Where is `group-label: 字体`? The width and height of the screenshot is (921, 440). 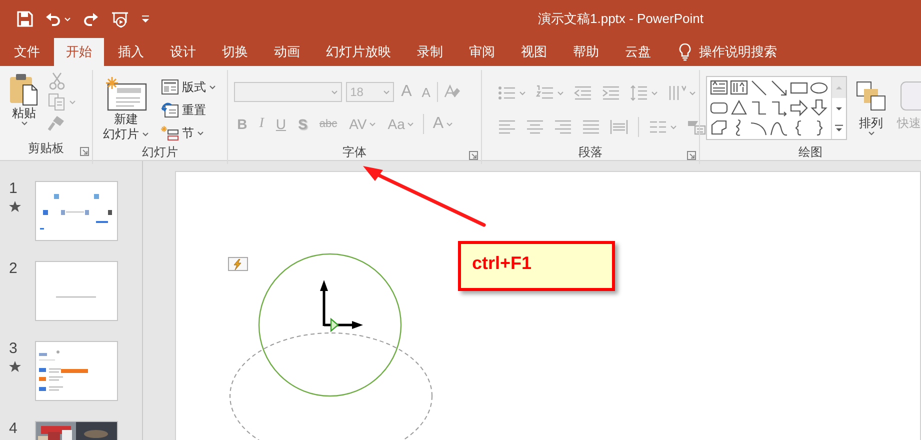 group-label: 字体 is located at coordinates (354, 152).